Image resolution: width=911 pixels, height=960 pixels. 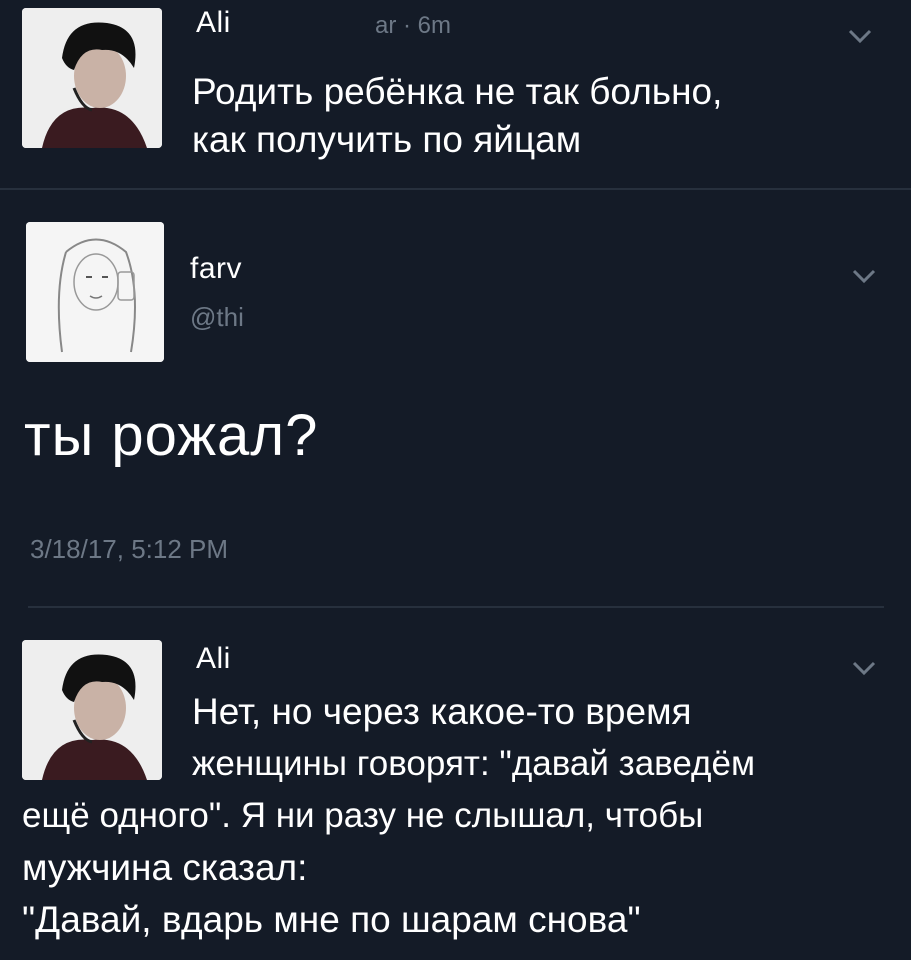 I want to click on tweet3-text-line-5: "Давай, вдарь мне по шарам снова", so click(x=331, y=919).